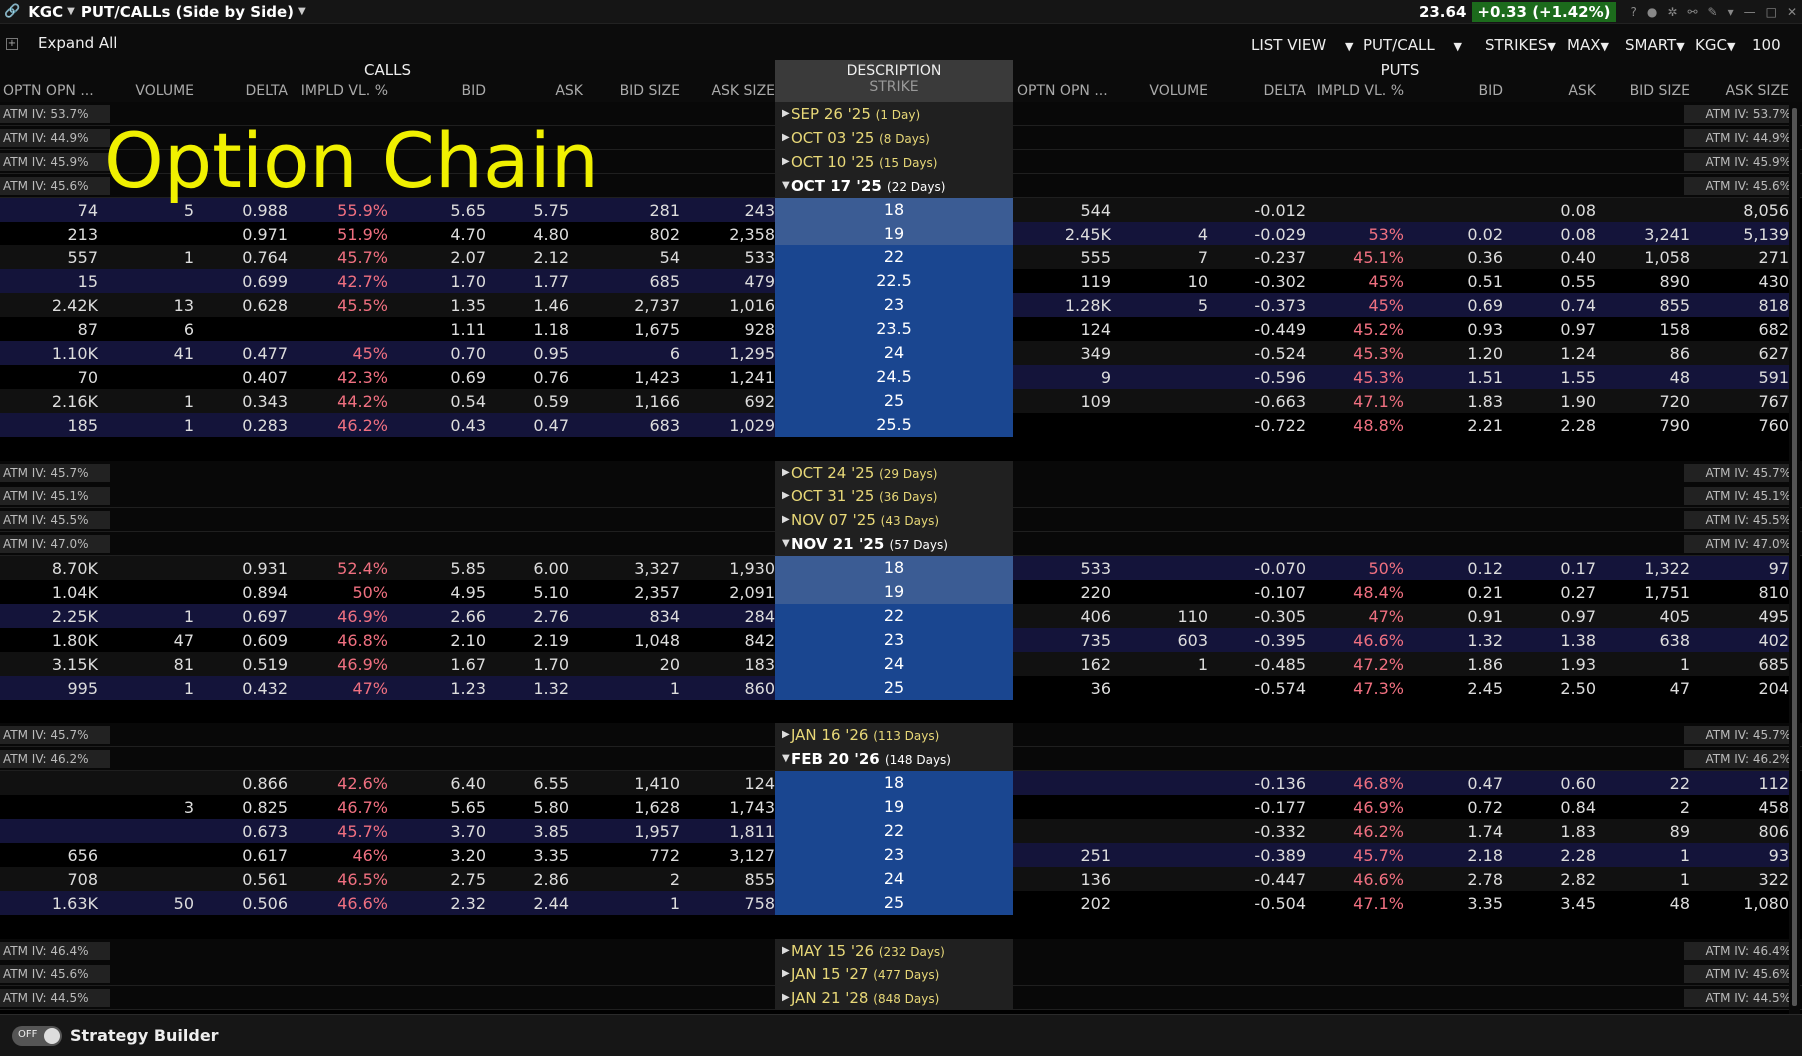 The image size is (1802, 1056). What do you see at coordinates (438, 831) in the screenshot?
I see `call-bid: 3.70` at bounding box center [438, 831].